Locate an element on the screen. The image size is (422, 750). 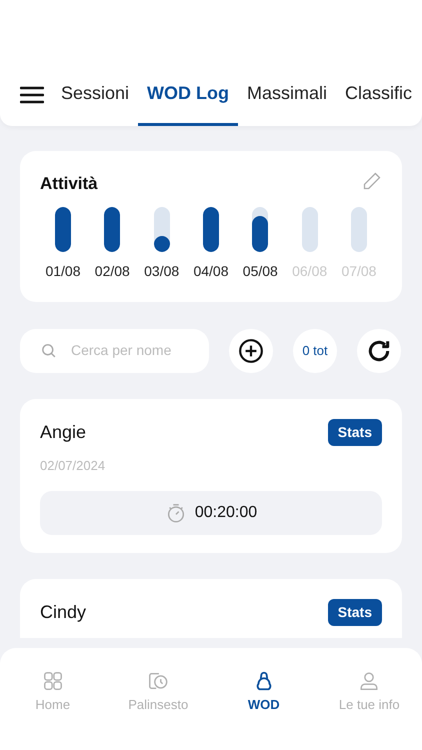
card-title: Attività is located at coordinates (69, 184).